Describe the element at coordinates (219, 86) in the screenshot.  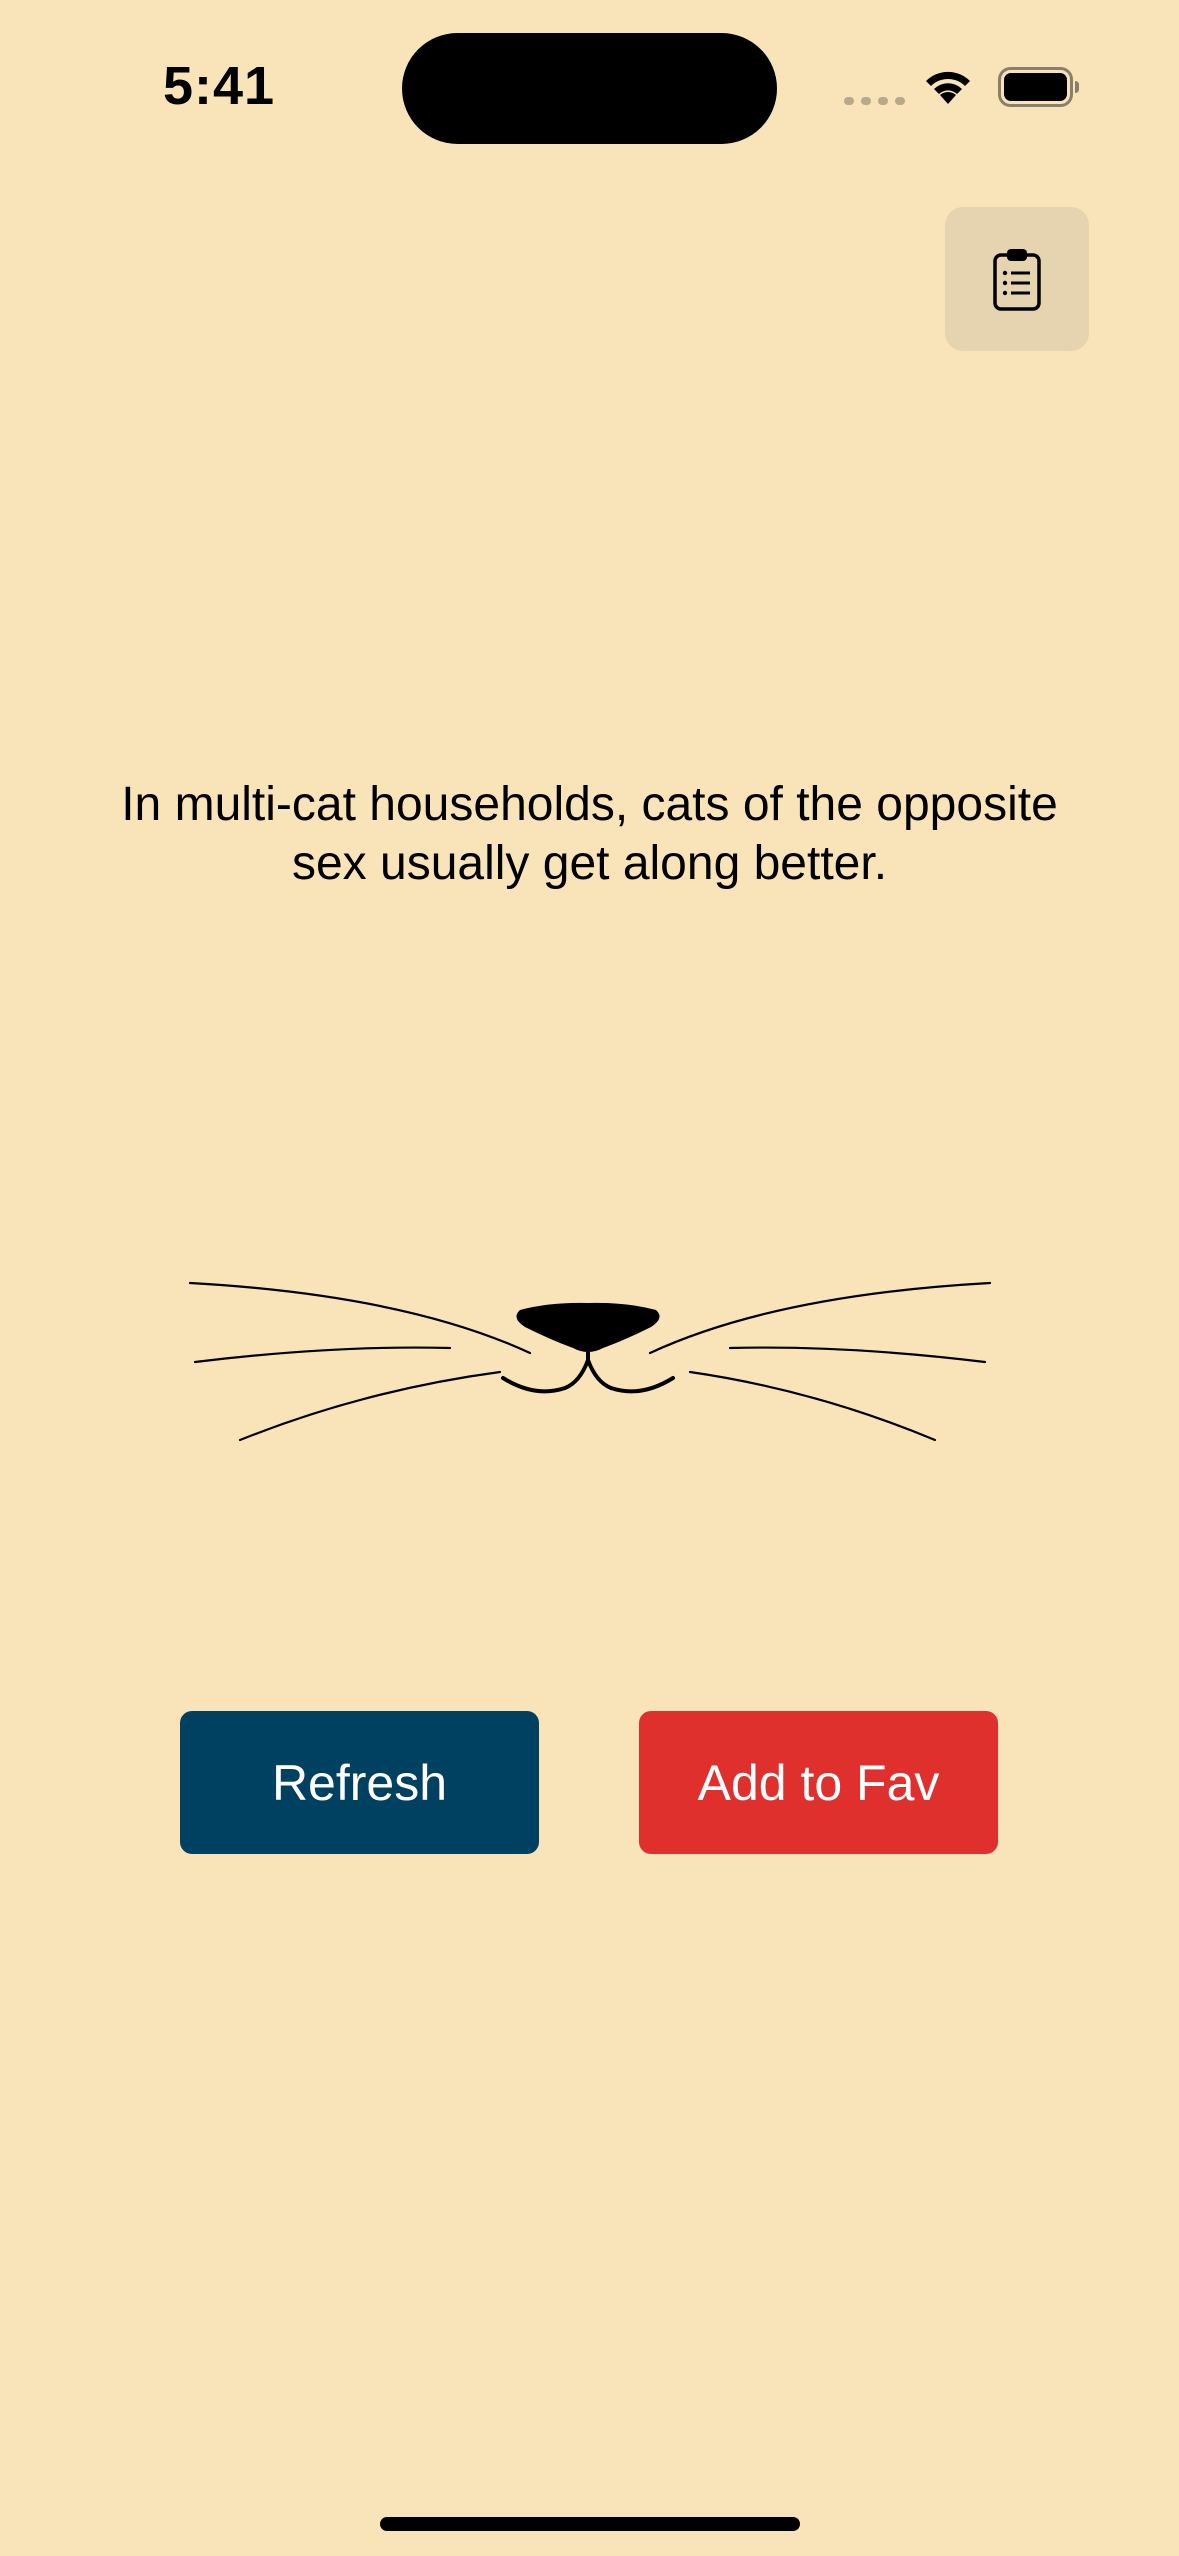
I see `status-time: 5:41` at that location.